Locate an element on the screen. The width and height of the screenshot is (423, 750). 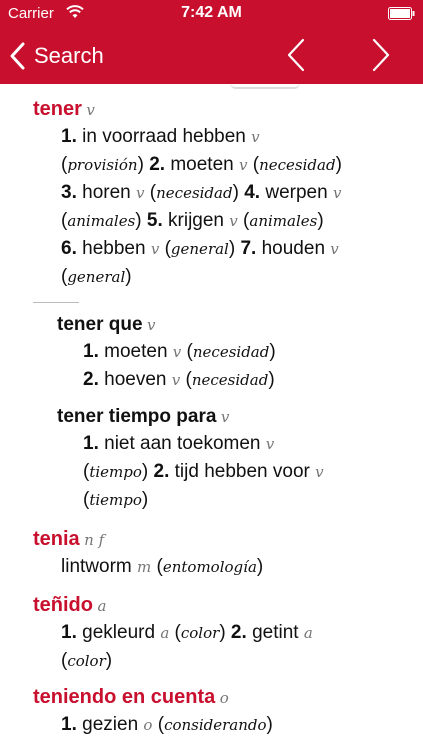
part-of-speech: m is located at coordinates (144, 567).